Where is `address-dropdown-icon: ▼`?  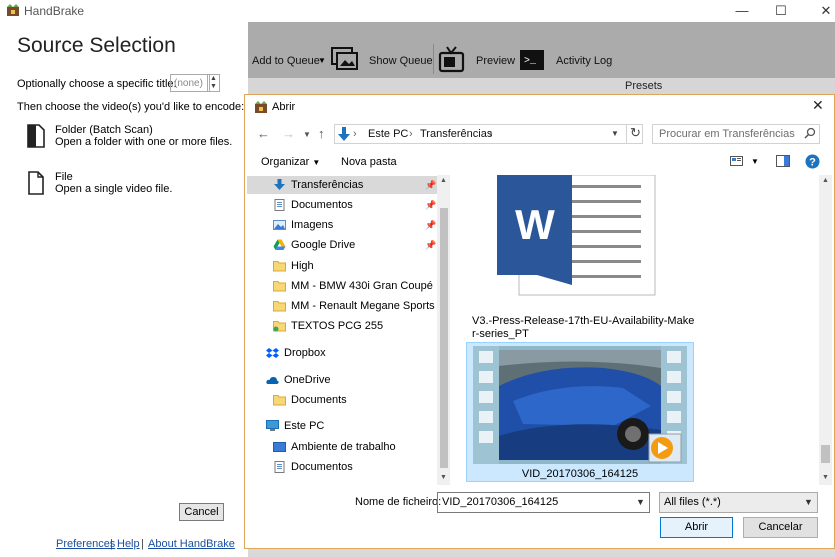
address-dropdown-icon: ▼ is located at coordinates (615, 133).